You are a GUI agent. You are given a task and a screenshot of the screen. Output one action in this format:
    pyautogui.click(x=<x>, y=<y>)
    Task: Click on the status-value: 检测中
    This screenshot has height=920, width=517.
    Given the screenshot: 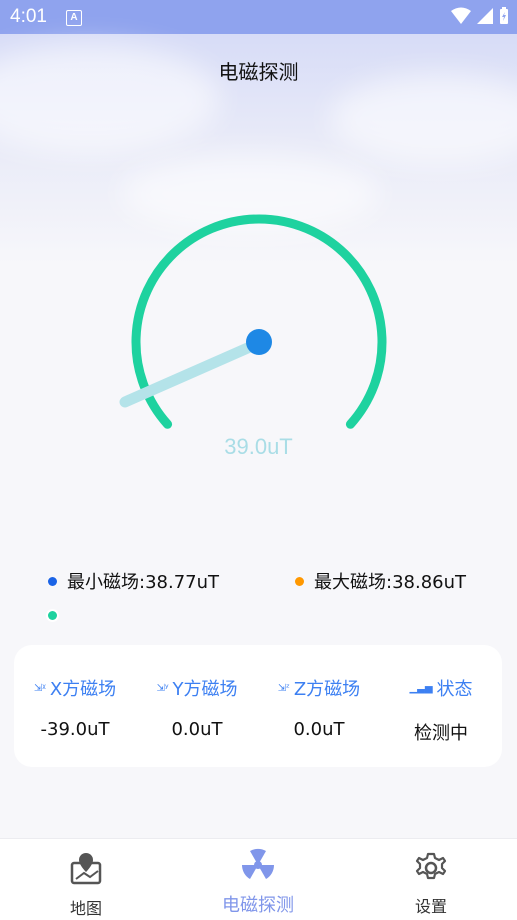 What is the action you would take?
    pyautogui.click(x=441, y=733)
    